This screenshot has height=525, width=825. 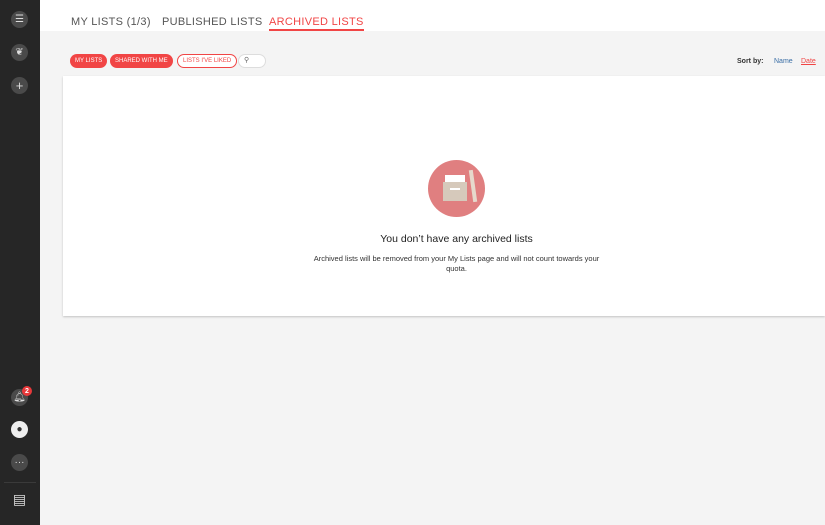 What do you see at coordinates (19, 52) in the screenshot?
I see `leaf-icon: ❦` at bounding box center [19, 52].